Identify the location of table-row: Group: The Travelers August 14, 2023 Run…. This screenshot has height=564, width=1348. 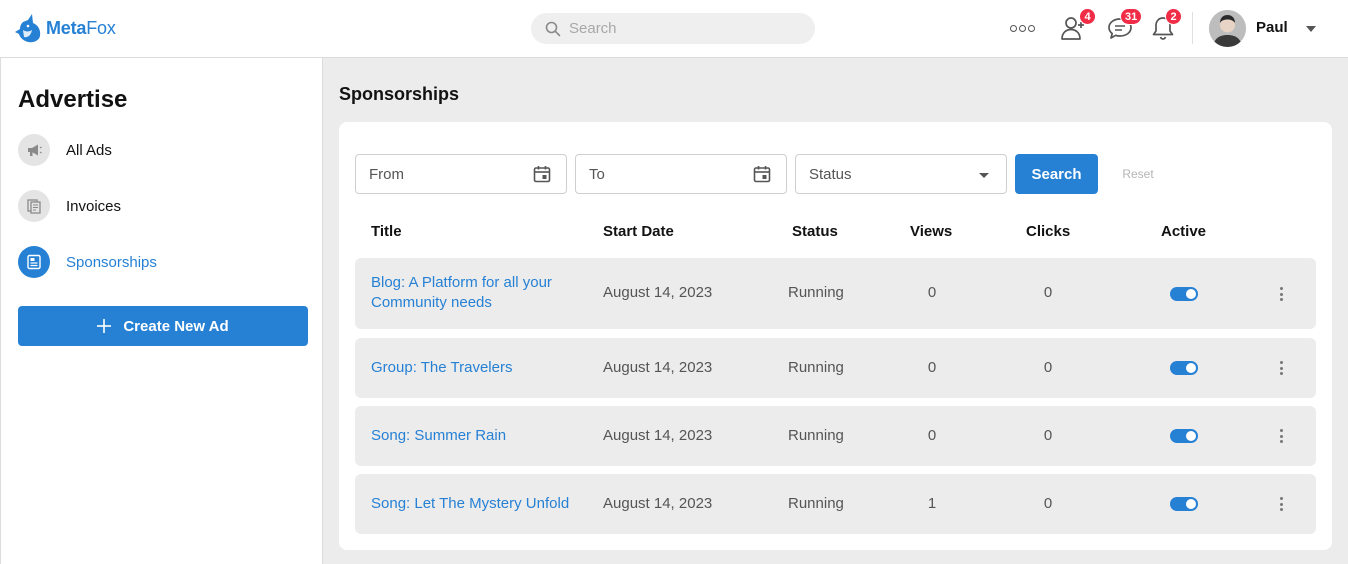
(835, 368).